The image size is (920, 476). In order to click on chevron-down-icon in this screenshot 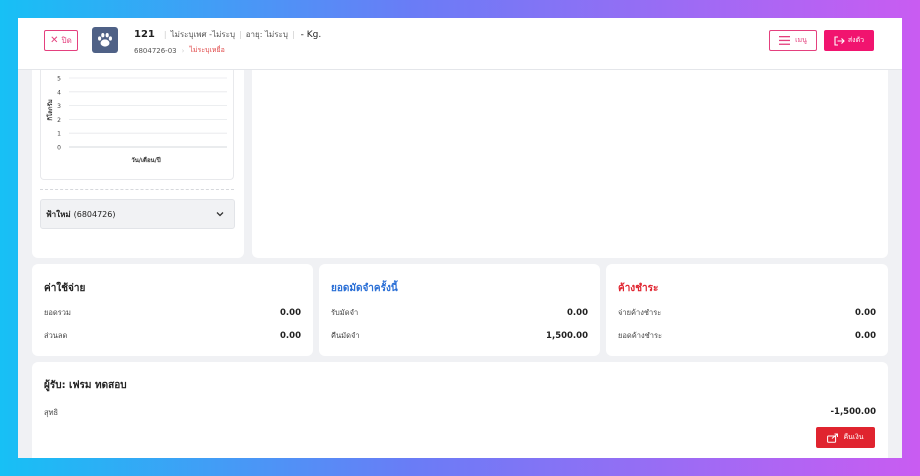, I will do `click(220, 214)`.